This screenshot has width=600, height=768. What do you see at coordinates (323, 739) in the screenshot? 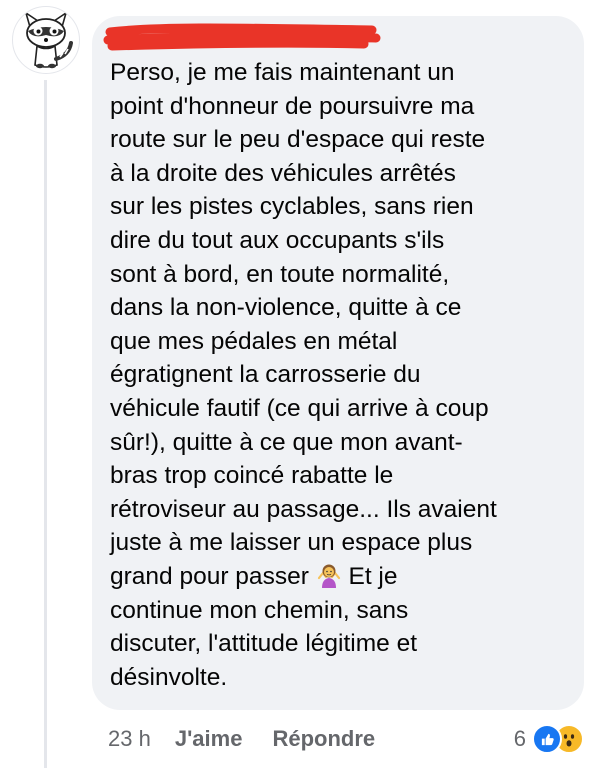
I see `reply-button: Répondre` at bounding box center [323, 739].